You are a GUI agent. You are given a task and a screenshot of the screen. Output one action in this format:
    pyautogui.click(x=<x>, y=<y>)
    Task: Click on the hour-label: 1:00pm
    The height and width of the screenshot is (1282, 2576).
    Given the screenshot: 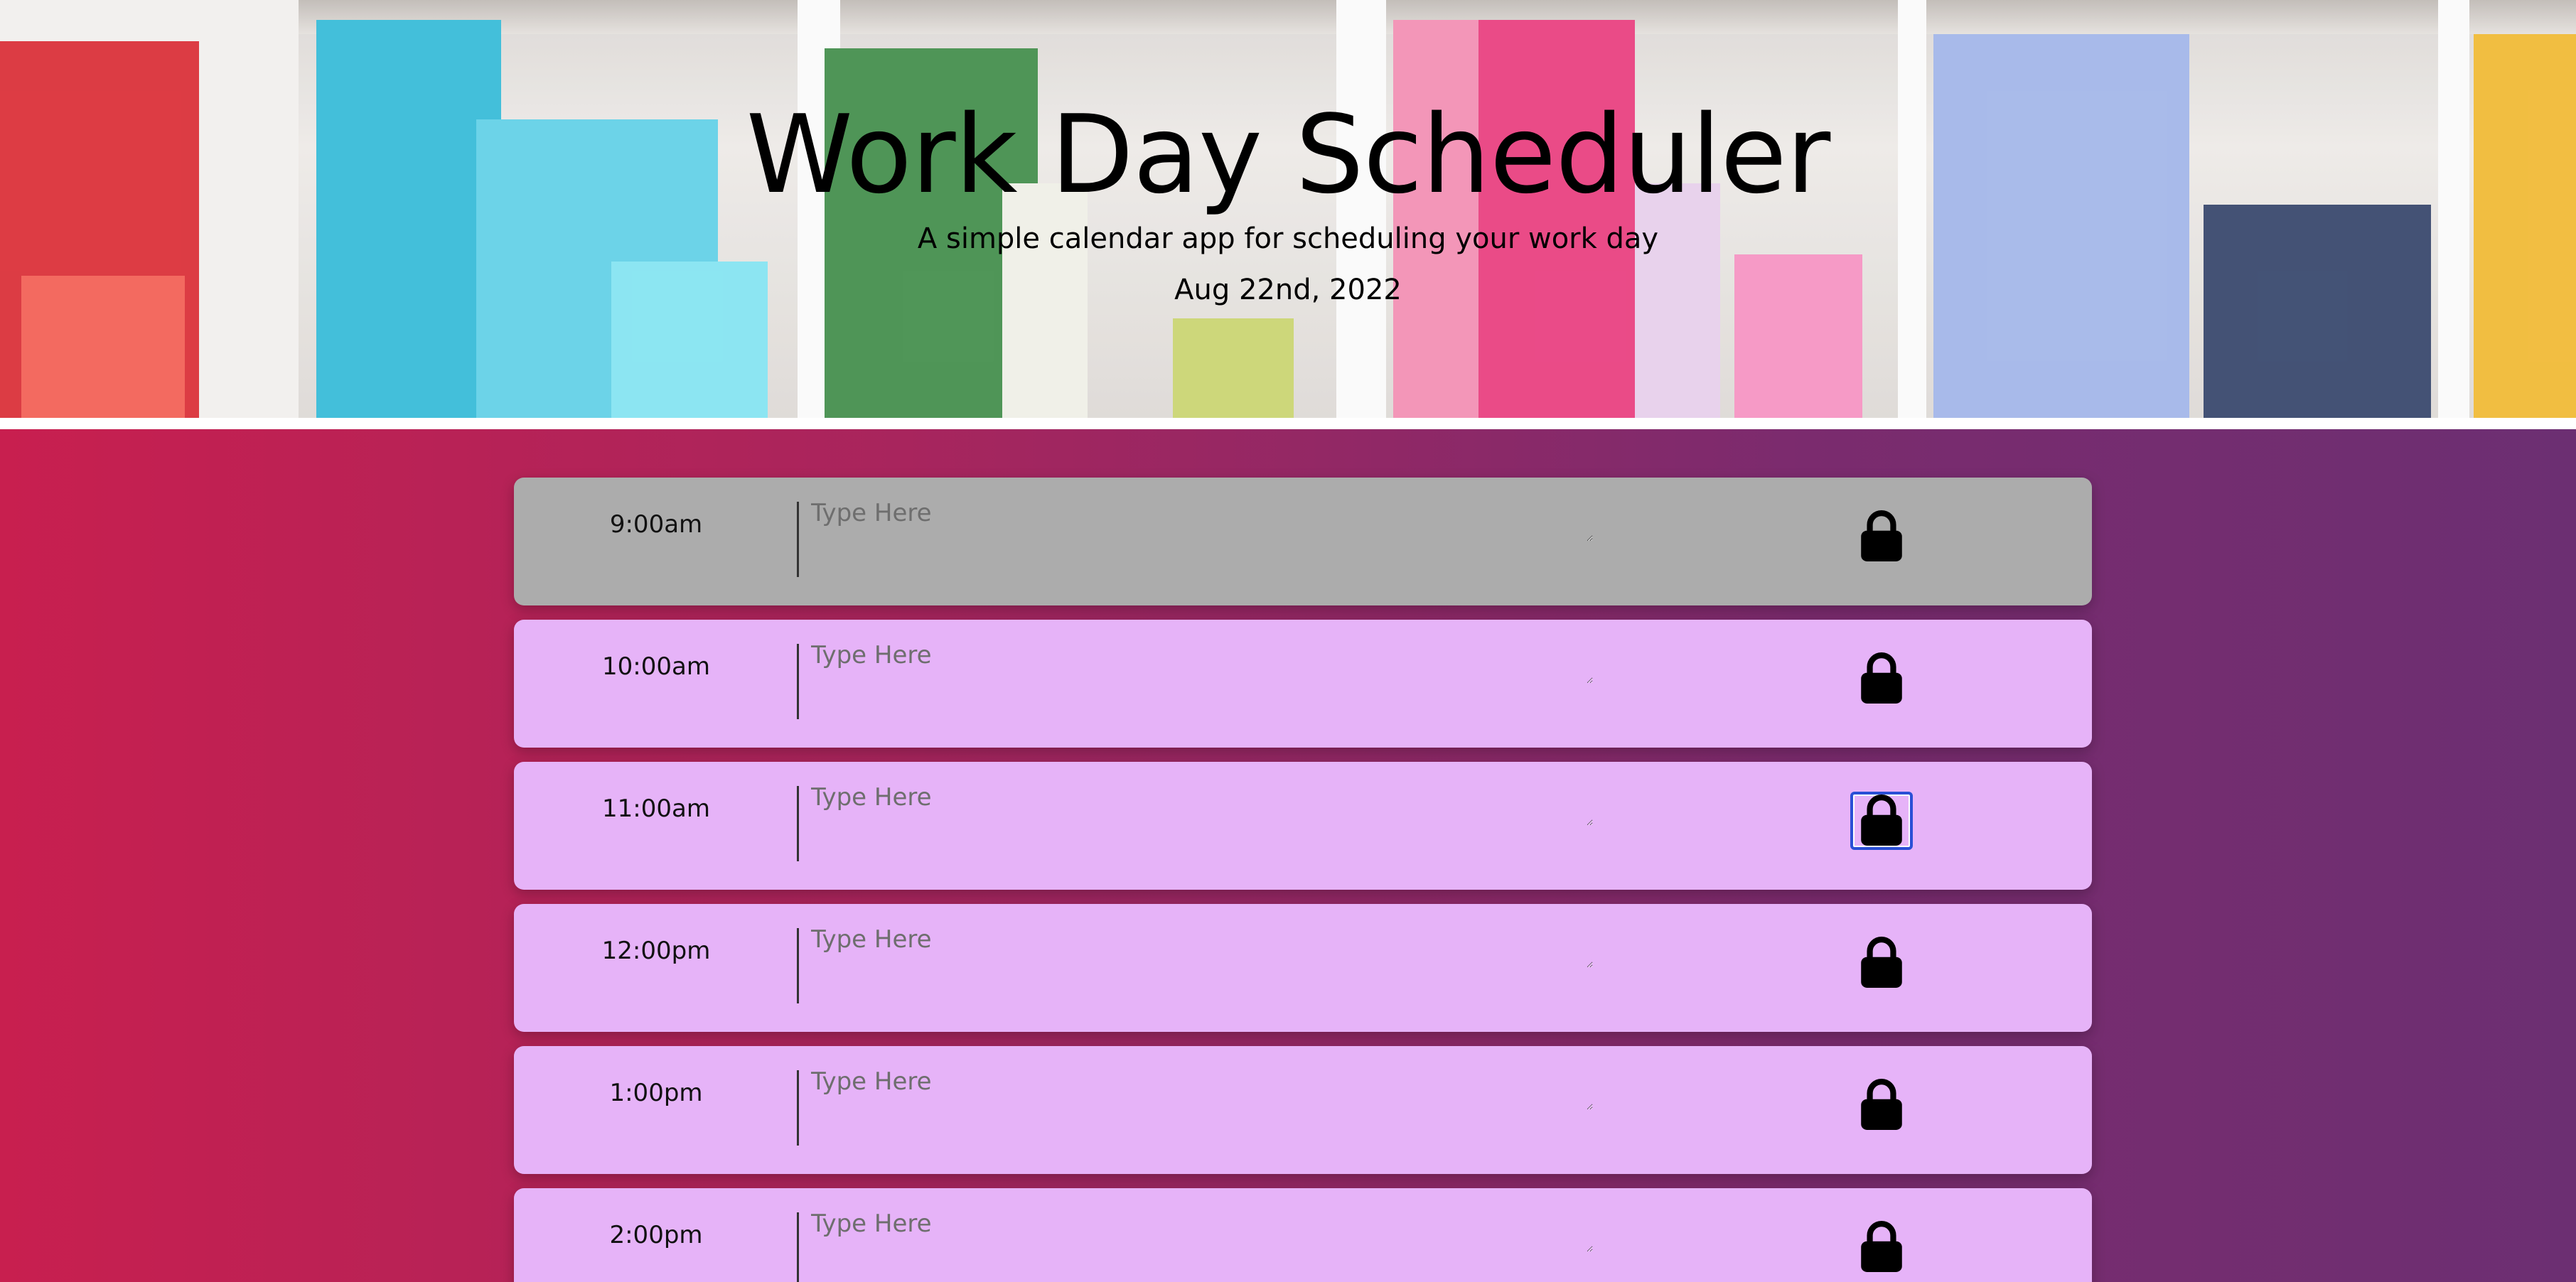 What is the action you would take?
    pyautogui.click(x=656, y=1093)
    